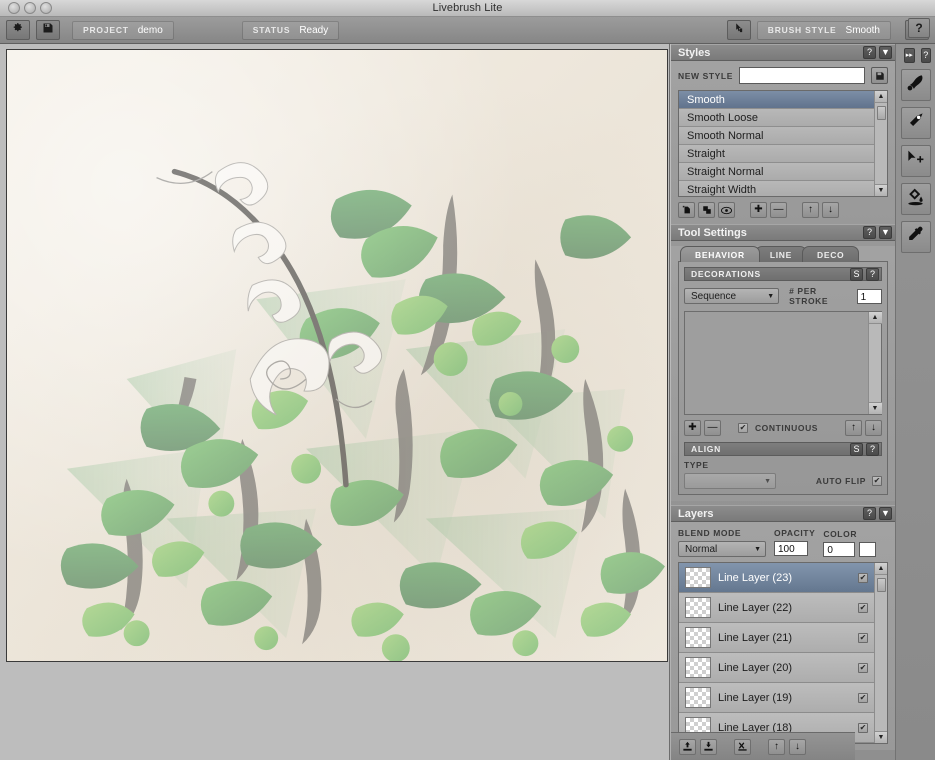  I want to click on styles-help-button: ?, so click(869, 52).